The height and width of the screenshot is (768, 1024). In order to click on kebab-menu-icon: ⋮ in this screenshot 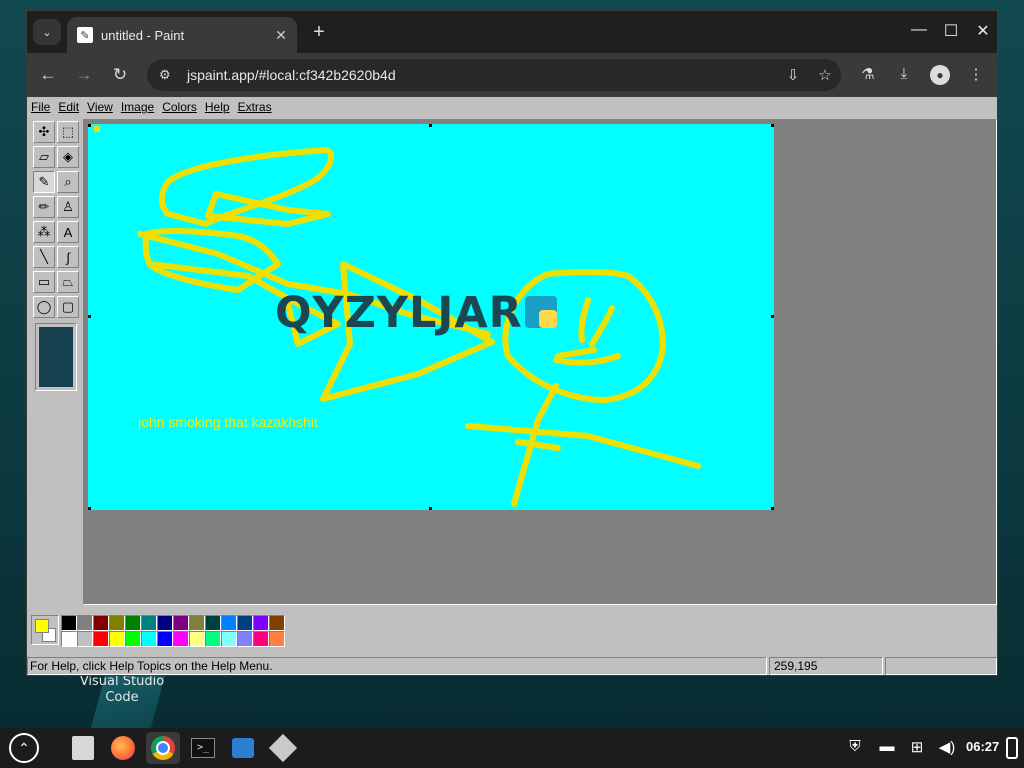, I will do `click(976, 74)`.